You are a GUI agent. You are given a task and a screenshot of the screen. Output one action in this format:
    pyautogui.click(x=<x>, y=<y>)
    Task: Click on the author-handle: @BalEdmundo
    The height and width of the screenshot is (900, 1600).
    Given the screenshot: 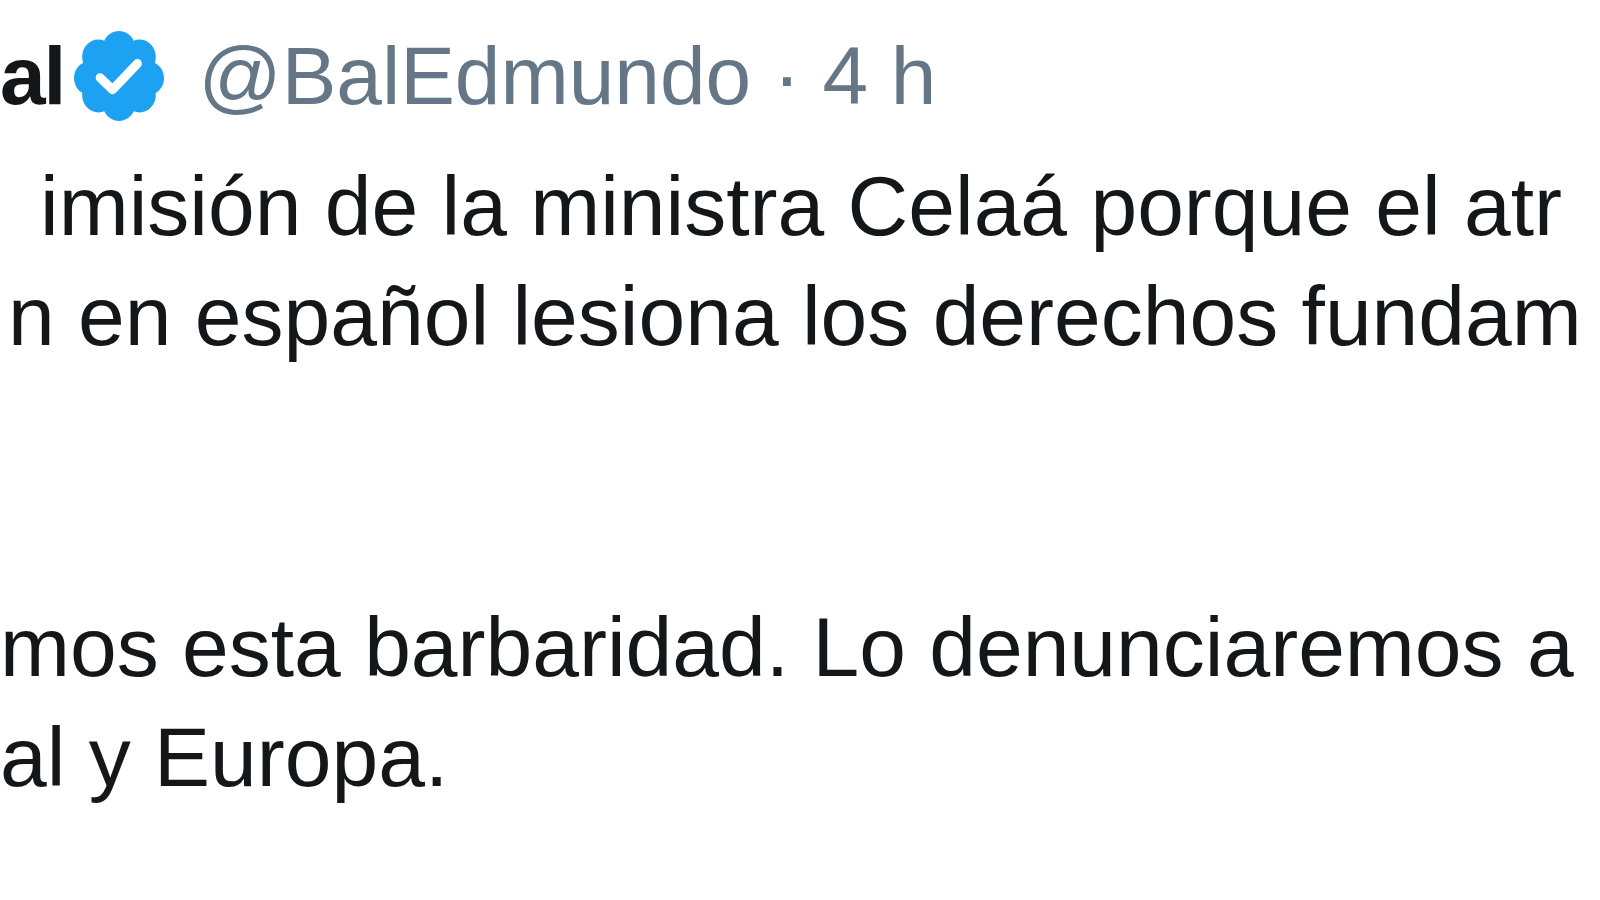 What is the action you would take?
    pyautogui.click(x=475, y=75)
    